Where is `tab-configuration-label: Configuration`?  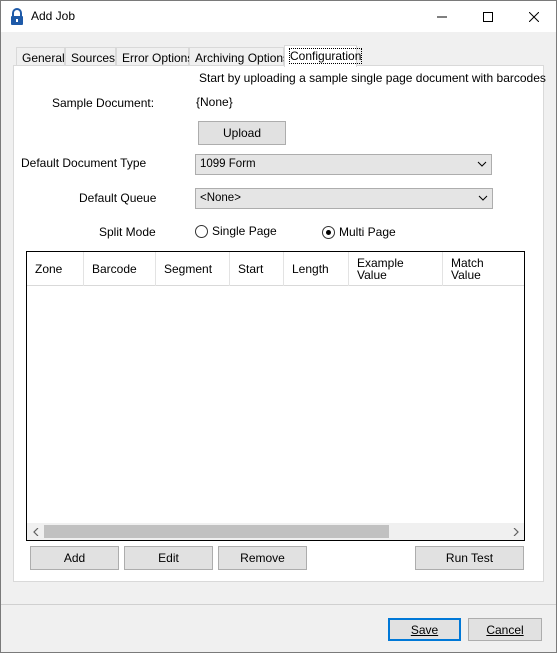 tab-configuration-label: Configuration is located at coordinates (325, 56).